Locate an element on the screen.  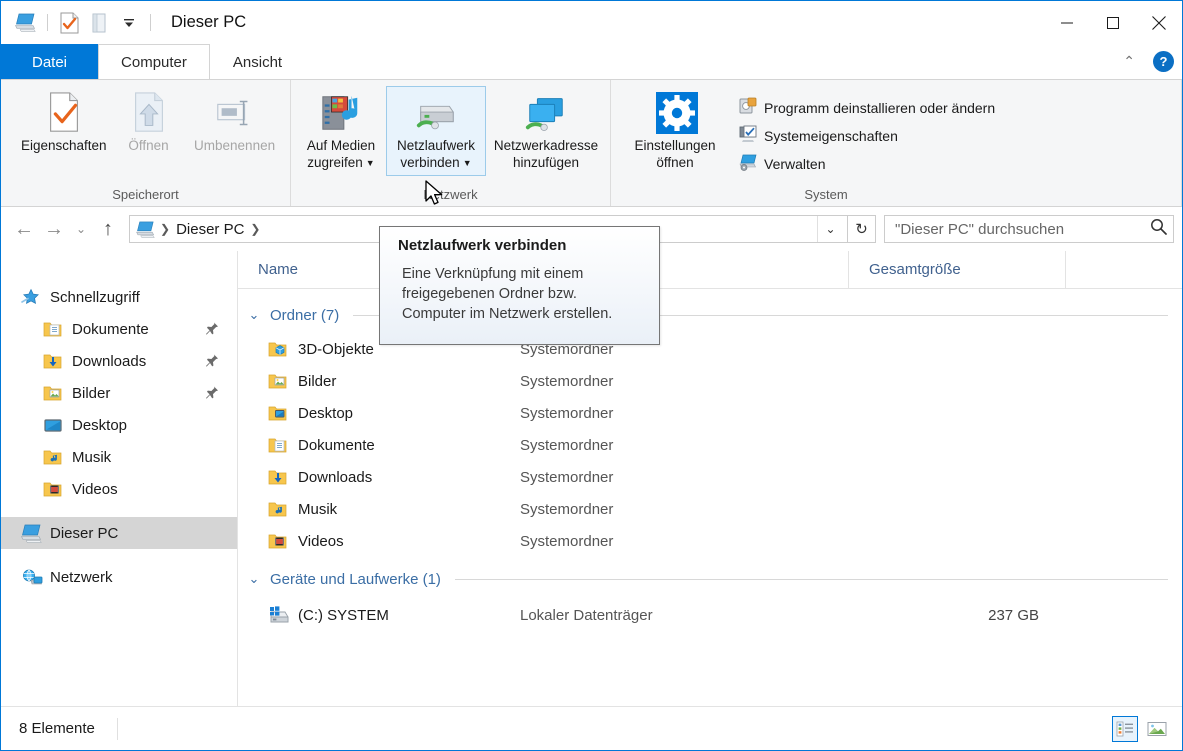
back-button: ← is located at coordinates (24, 229).